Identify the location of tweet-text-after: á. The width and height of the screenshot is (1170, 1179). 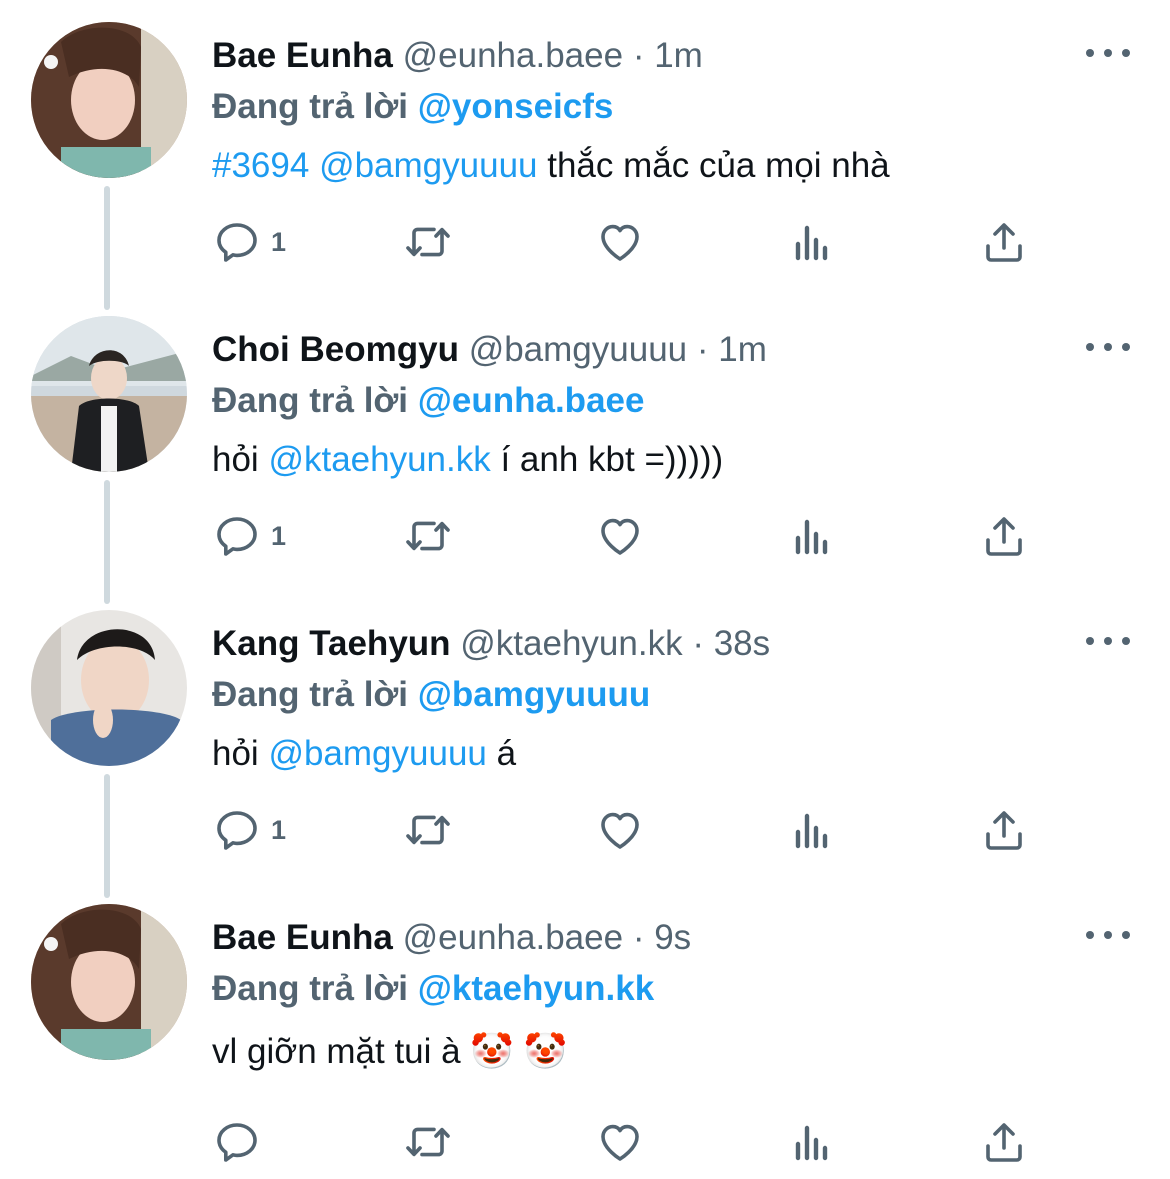
(501, 753).